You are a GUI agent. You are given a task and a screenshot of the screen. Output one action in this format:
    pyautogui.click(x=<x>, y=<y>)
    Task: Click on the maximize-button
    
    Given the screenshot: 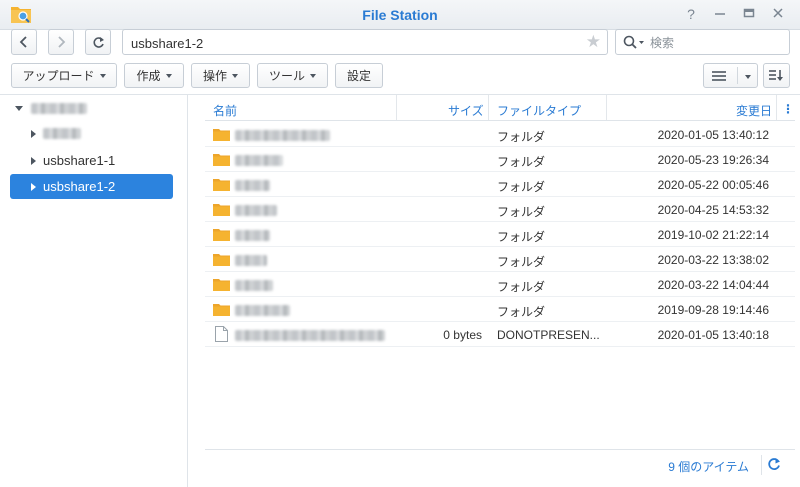 What is the action you would take?
    pyautogui.click(x=749, y=14)
    